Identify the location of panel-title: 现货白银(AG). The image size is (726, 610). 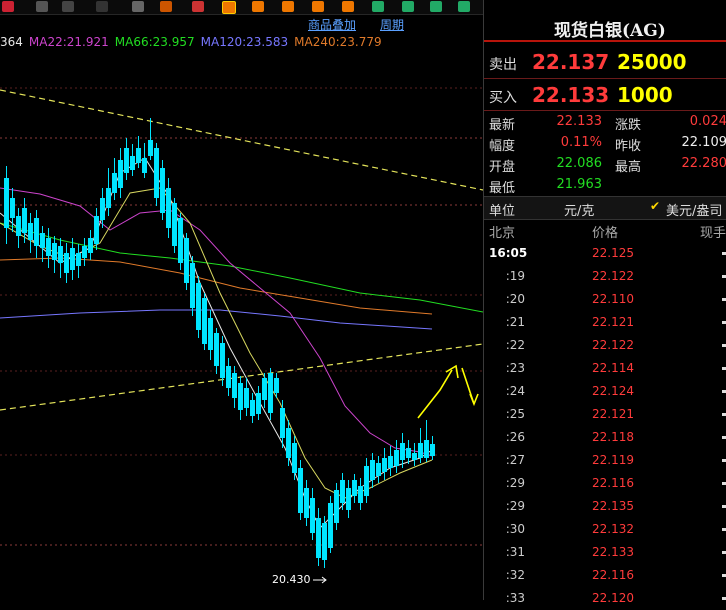
(610, 31).